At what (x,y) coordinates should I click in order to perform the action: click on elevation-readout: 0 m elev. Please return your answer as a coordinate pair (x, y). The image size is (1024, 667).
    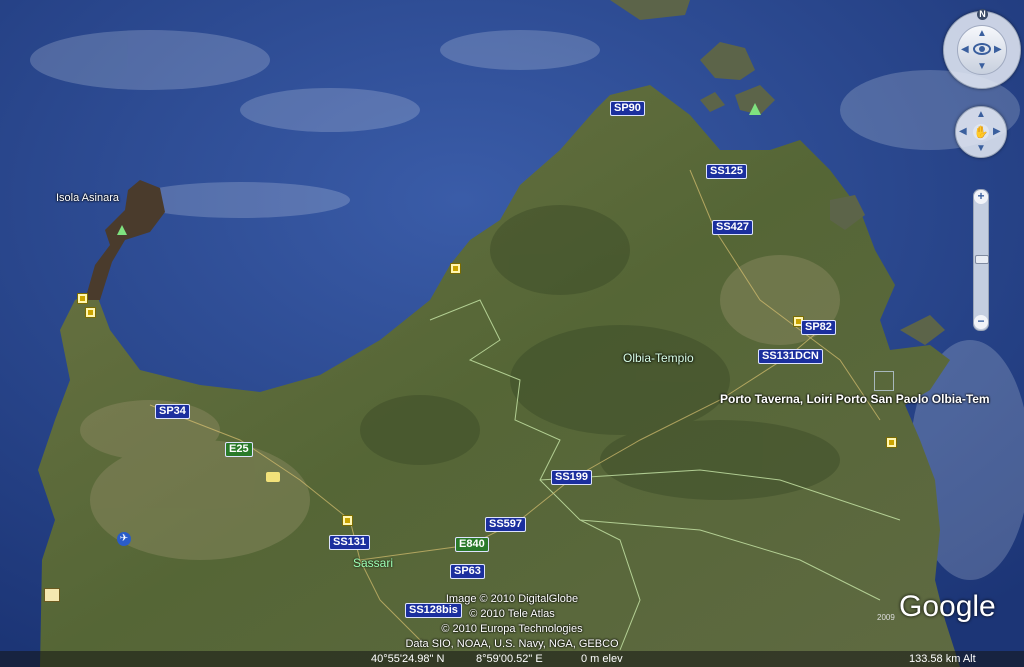
    Looking at the image, I should click on (602, 659).